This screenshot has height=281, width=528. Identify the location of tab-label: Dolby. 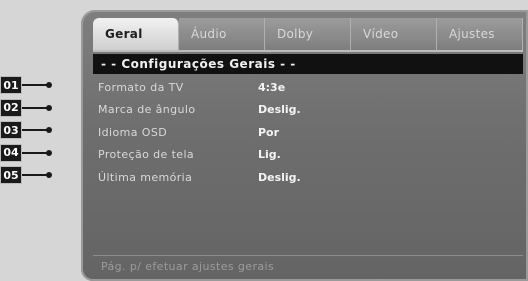
(295, 34).